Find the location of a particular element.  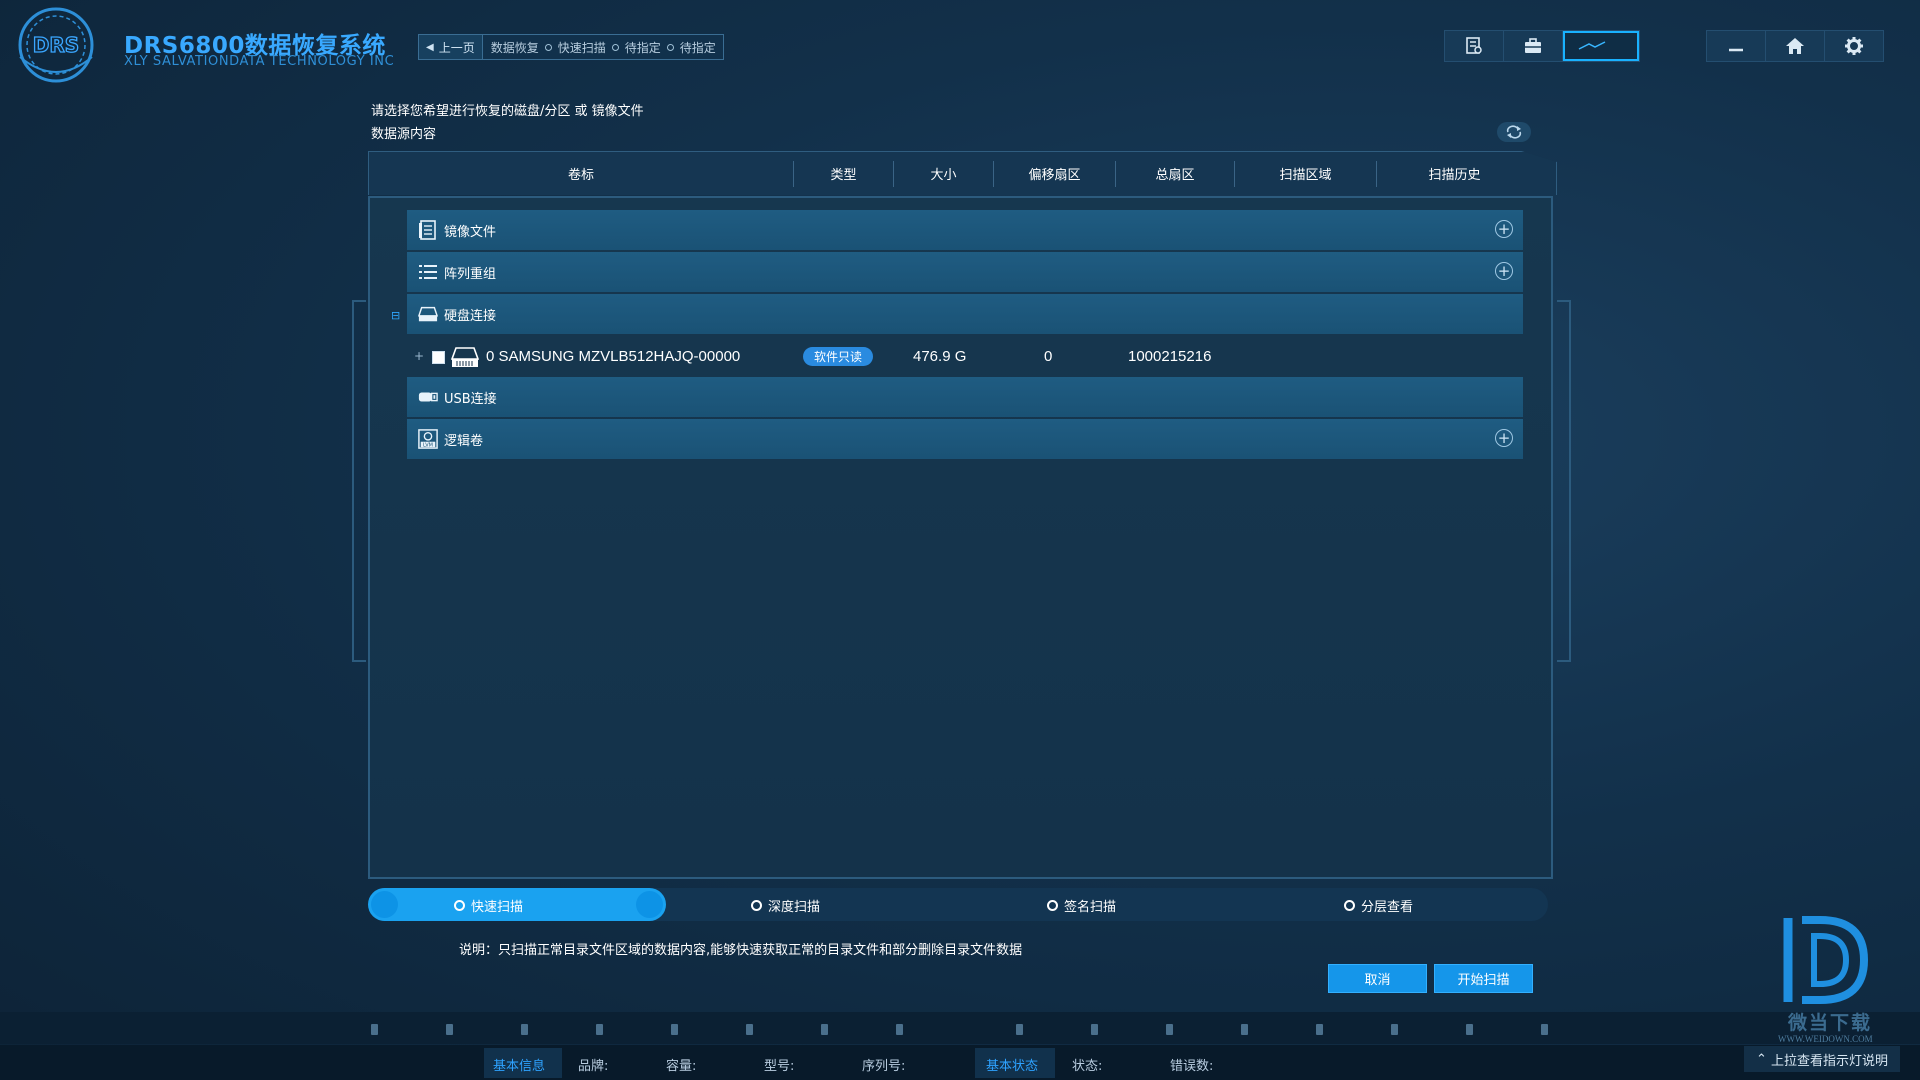

group-label: 硬盘连接 is located at coordinates (470, 316).